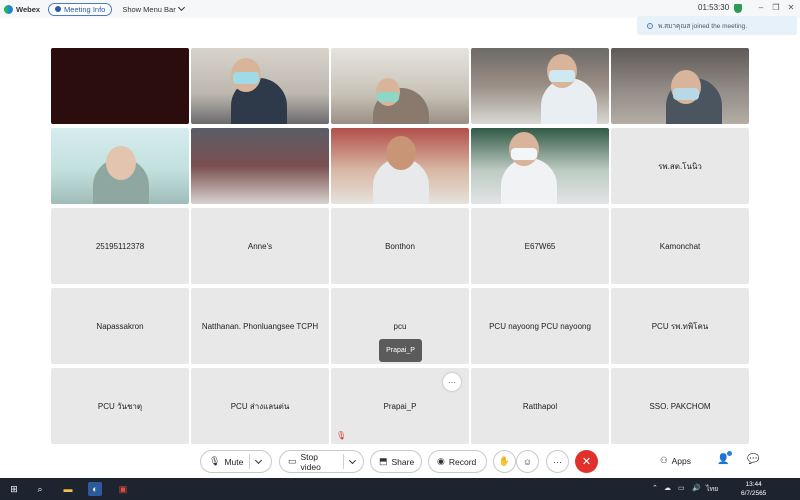 This screenshot has height=500, width=800. I want to click on leave-meeting-button: ✕, so click(586, 461).